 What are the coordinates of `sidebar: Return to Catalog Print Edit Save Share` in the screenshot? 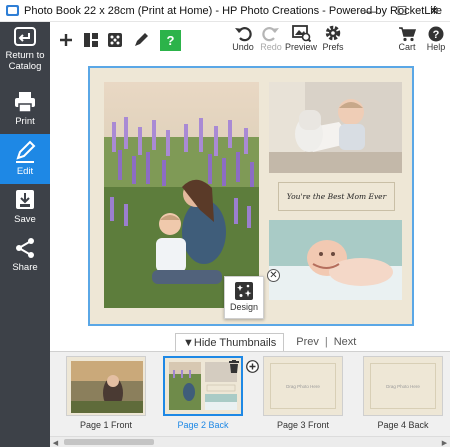 It's located at (28, 234).